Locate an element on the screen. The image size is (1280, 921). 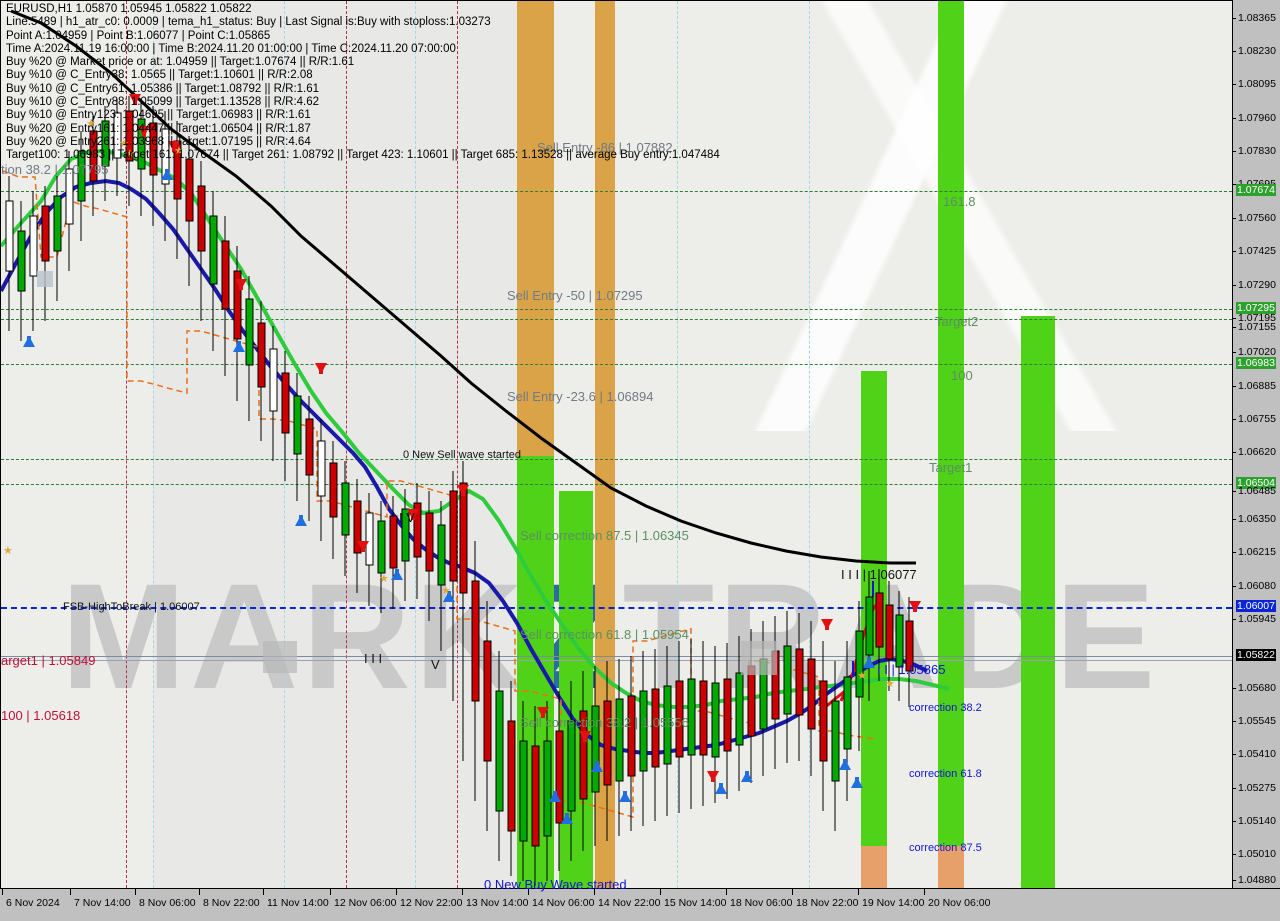
time-tick-label: 12 Nov 22:00 is located at coordinates (431, 903).